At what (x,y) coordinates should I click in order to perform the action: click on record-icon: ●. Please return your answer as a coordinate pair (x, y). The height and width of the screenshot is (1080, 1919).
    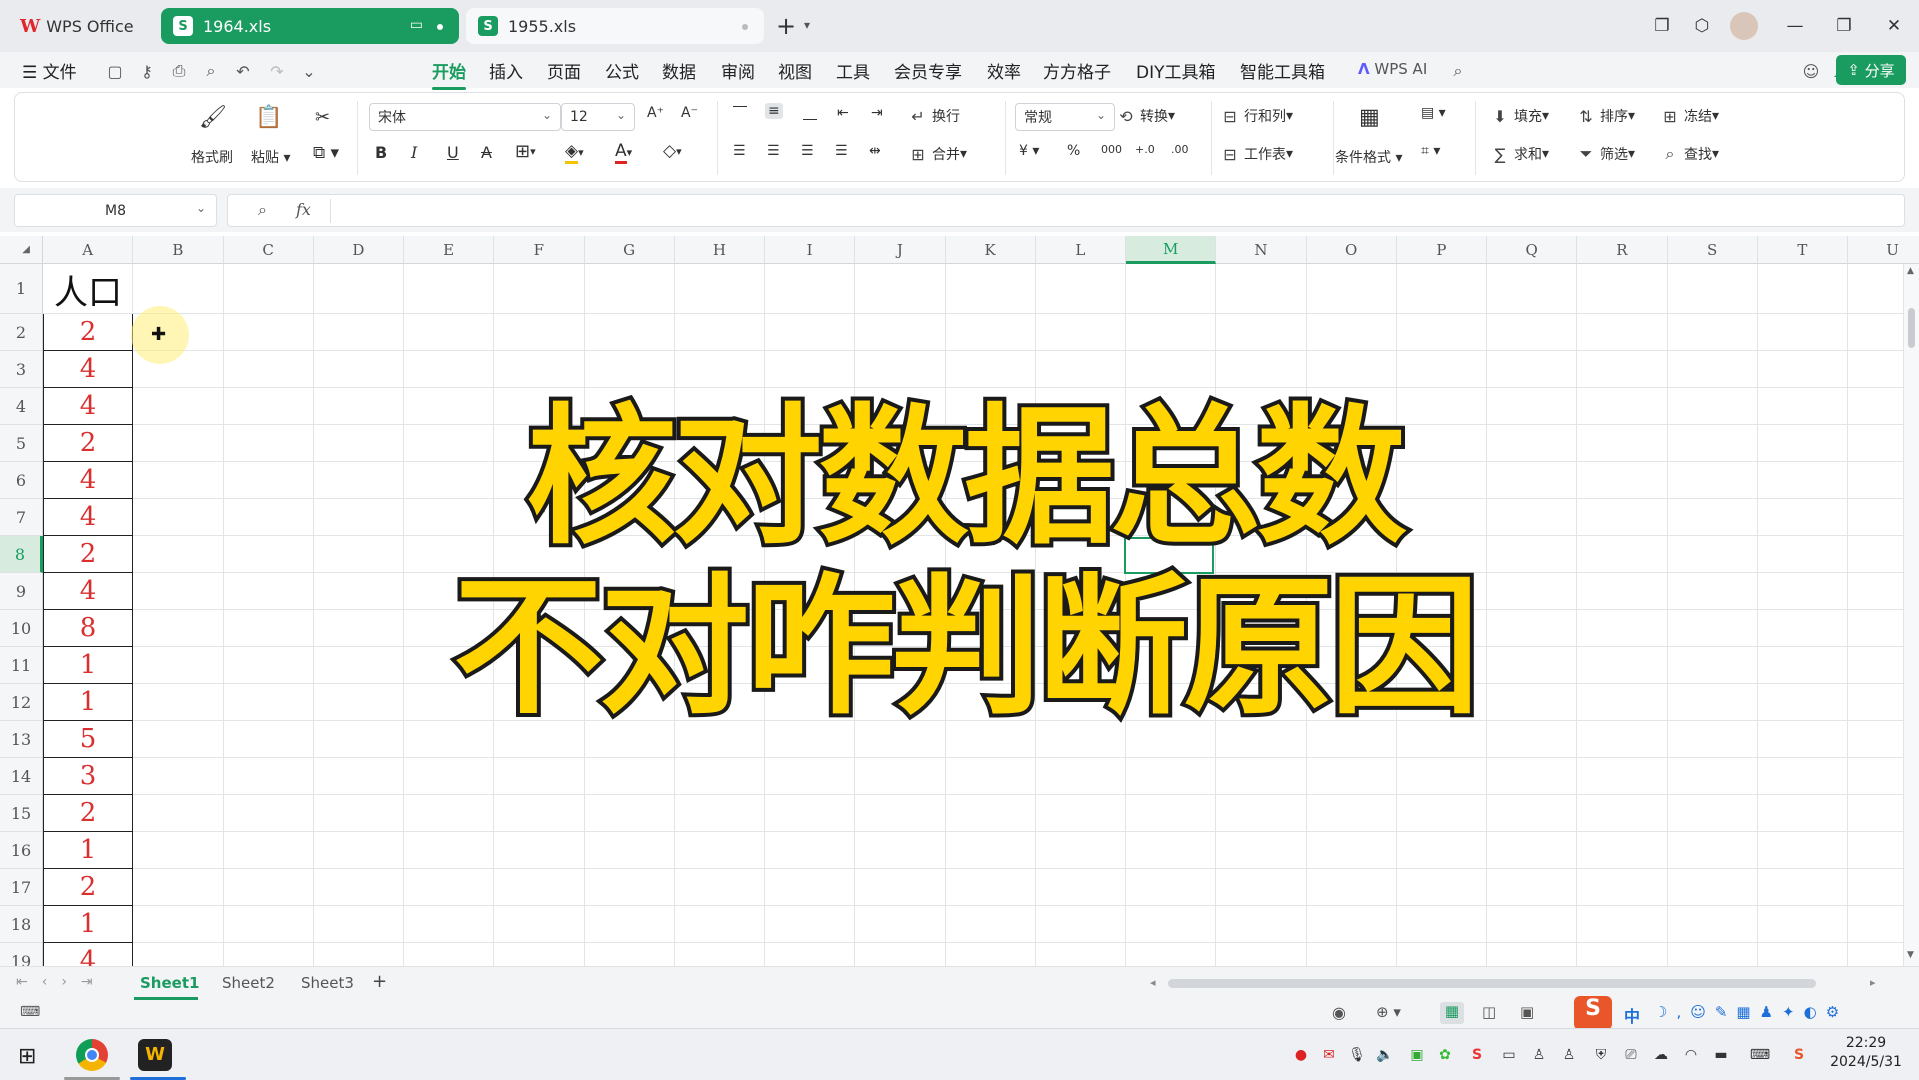
    Looking at the image, I should click on (1301, 1055).